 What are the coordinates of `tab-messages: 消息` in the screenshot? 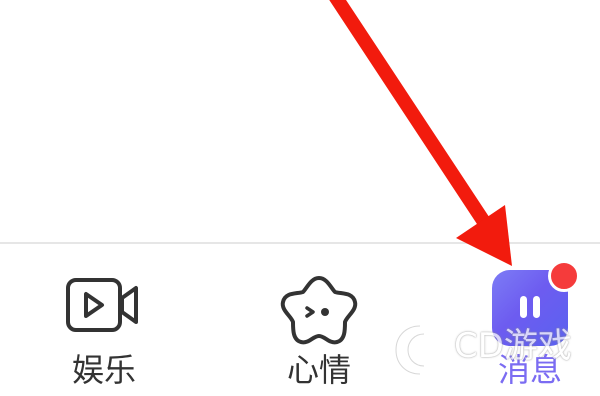 It's located at (525, 320).